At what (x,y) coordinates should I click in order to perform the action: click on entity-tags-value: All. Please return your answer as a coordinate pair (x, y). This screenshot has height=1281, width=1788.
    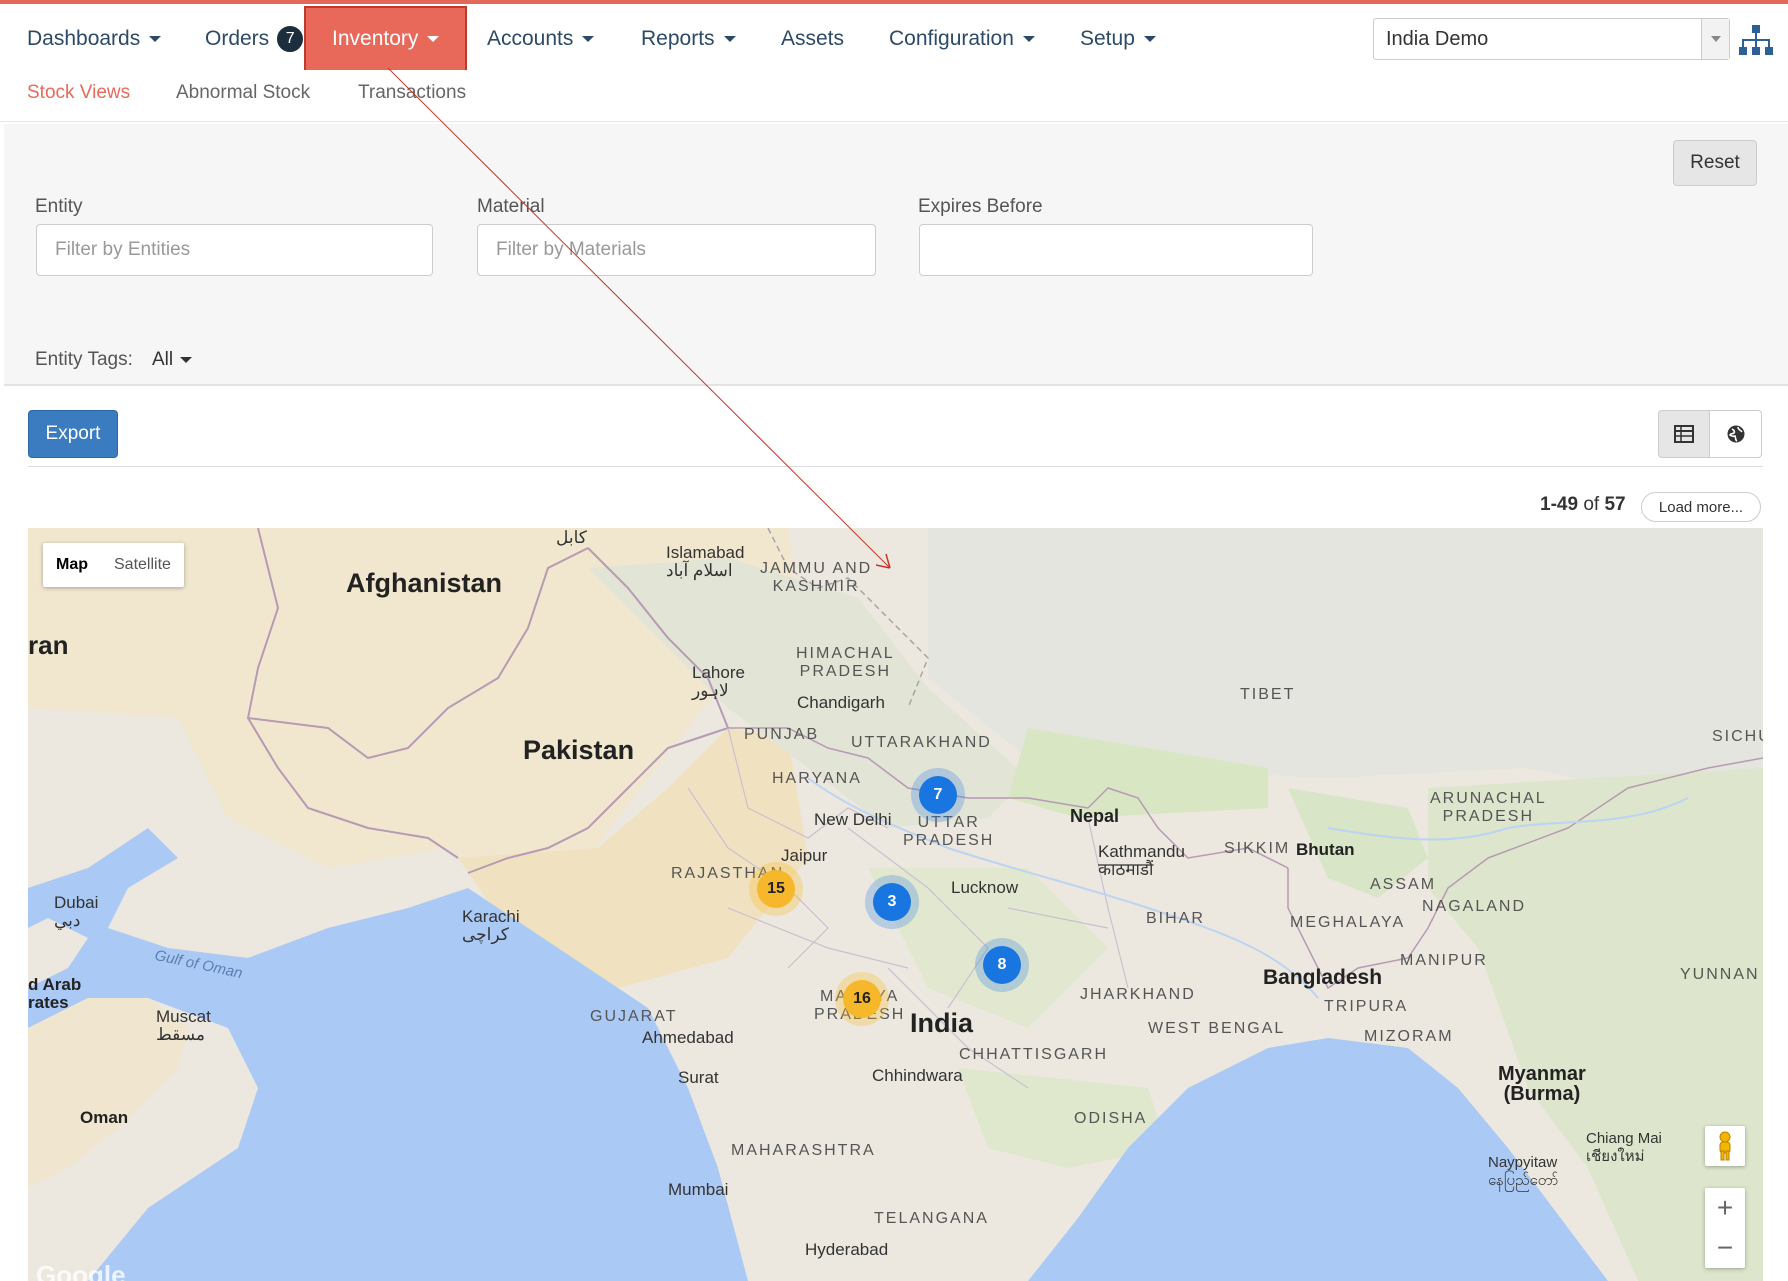
    Looking at the image, I should click on (163, 359).